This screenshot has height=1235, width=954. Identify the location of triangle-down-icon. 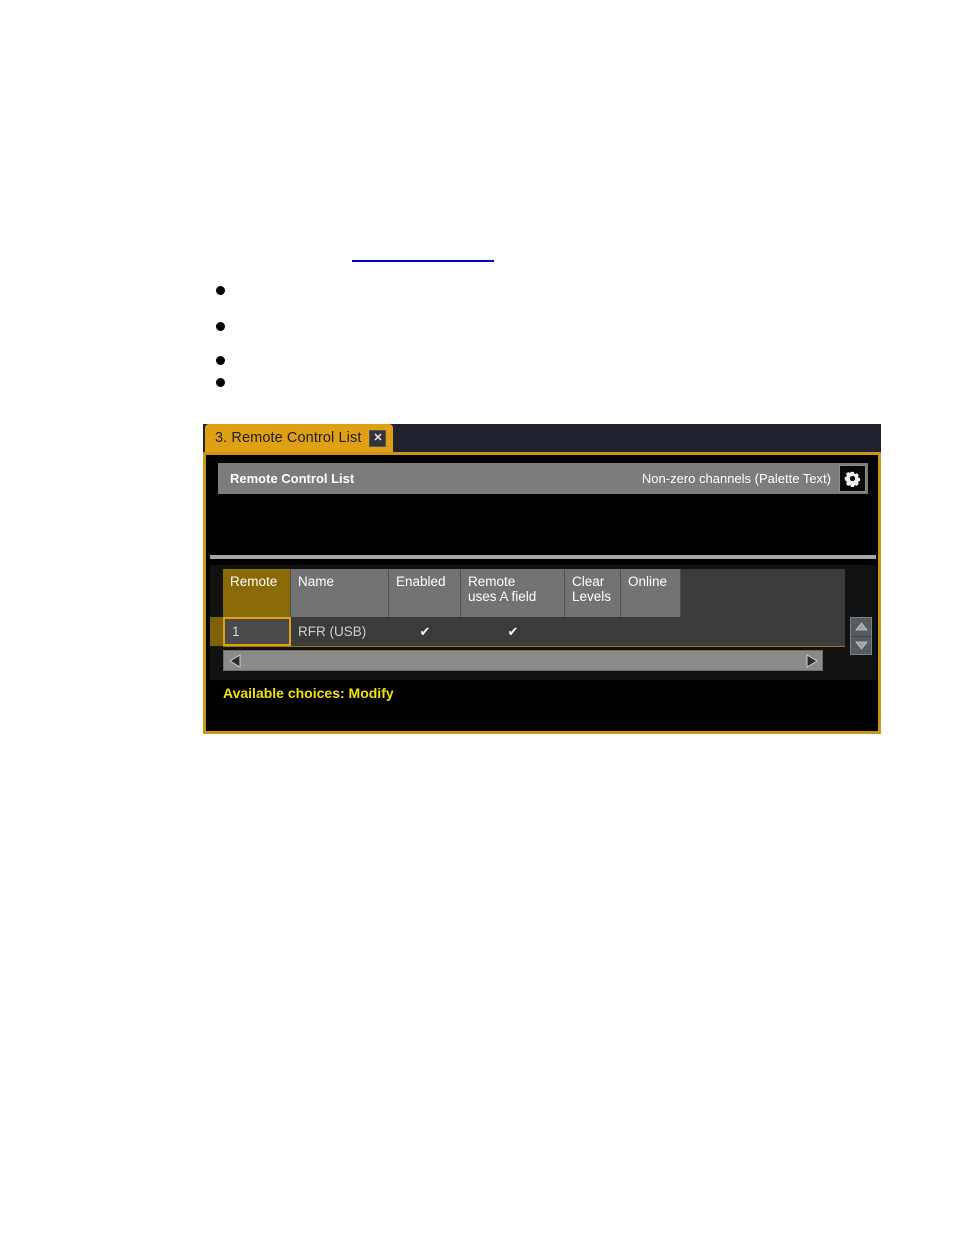
(861, 646).